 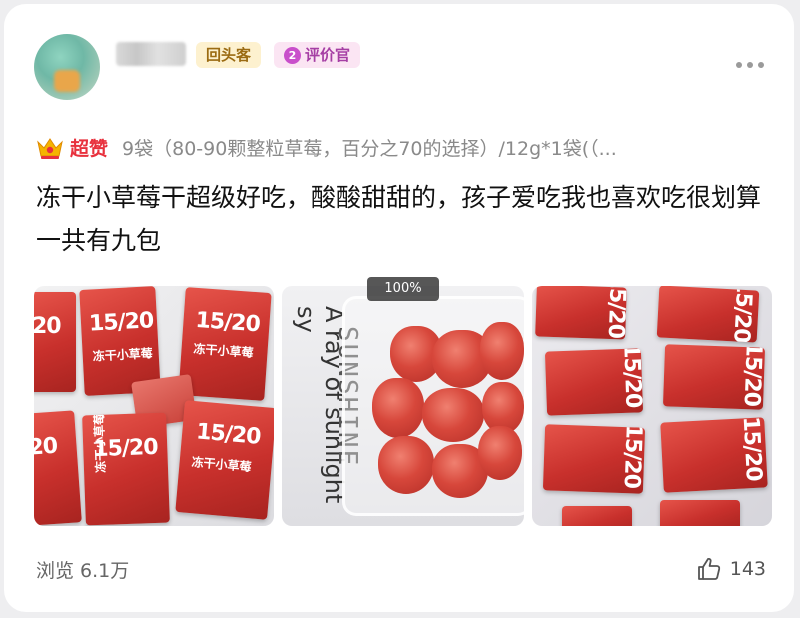 I want to click on thumbs-up-icon, so click(x=708, y=568).